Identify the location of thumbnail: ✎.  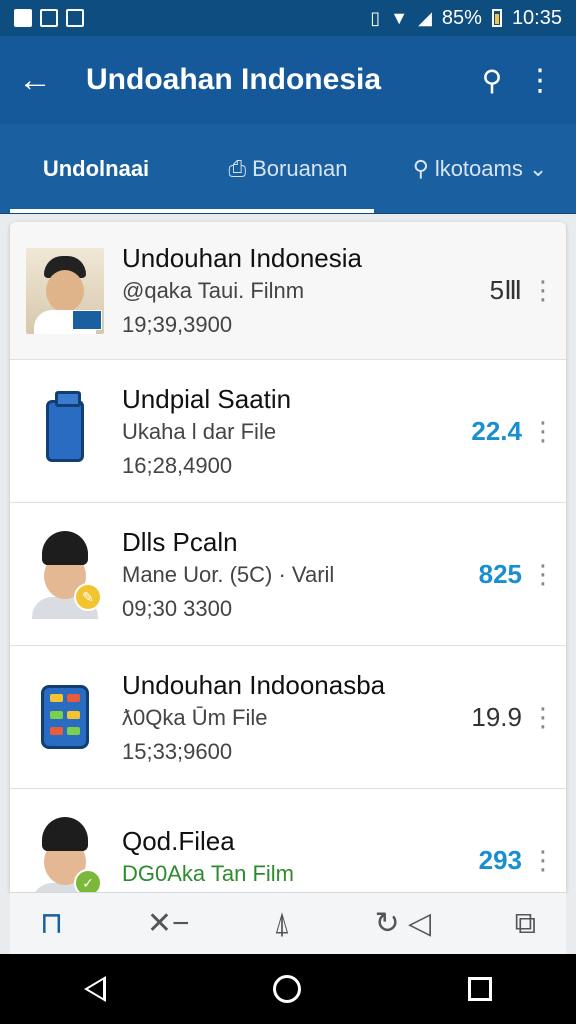
(65, 575).